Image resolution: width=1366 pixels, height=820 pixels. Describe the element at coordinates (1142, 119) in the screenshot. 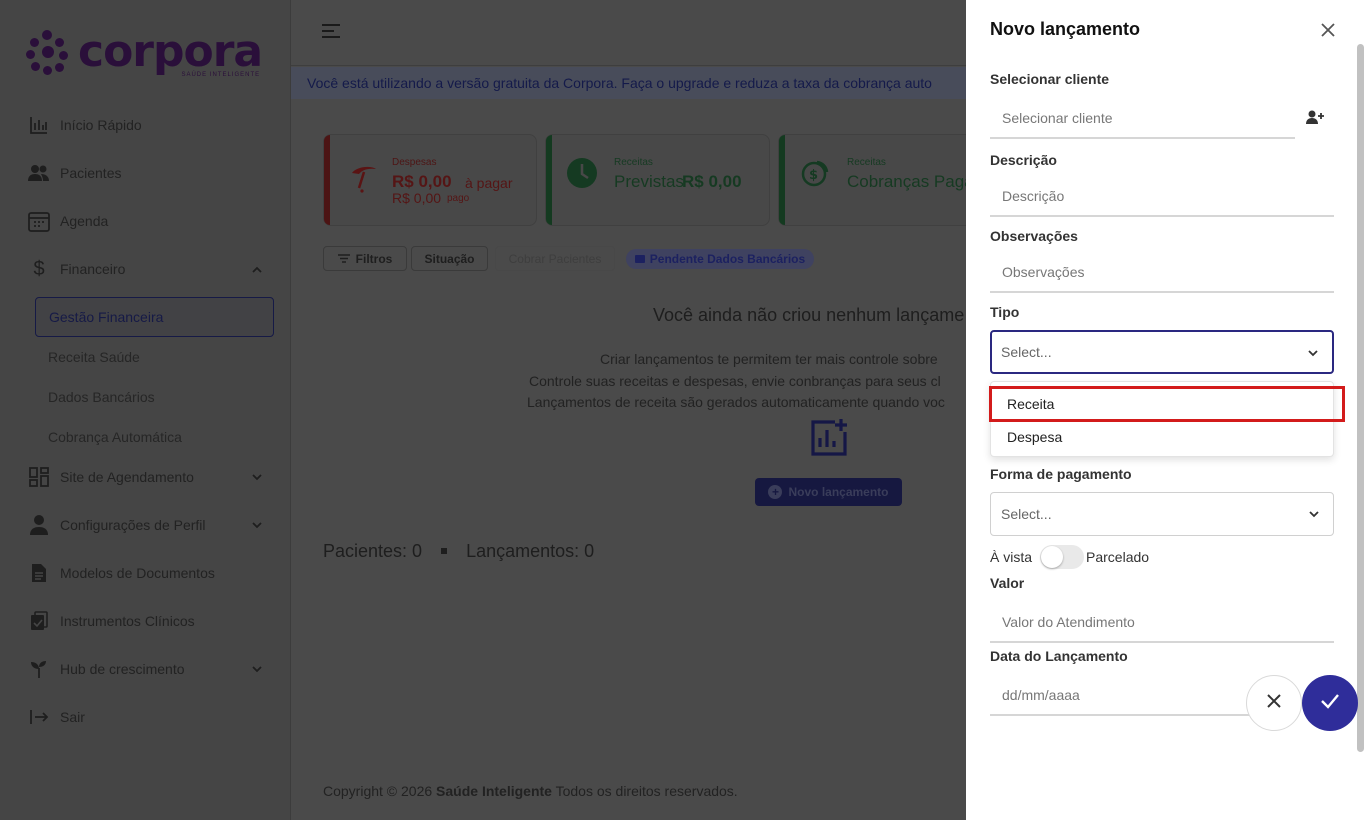

I see `cliente-input` at that location.